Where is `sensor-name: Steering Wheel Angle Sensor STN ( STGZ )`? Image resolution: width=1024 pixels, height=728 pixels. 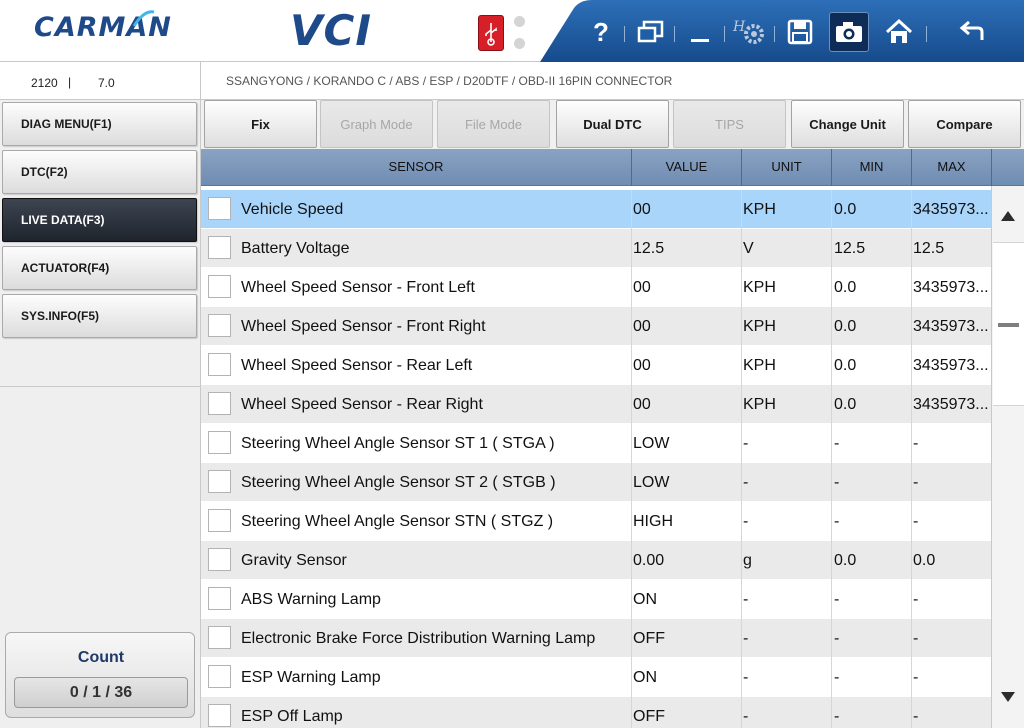 sensor-name: Steering Wheel Angle Sensor STN ( STGZ ) is located at coordinates (397, 521).